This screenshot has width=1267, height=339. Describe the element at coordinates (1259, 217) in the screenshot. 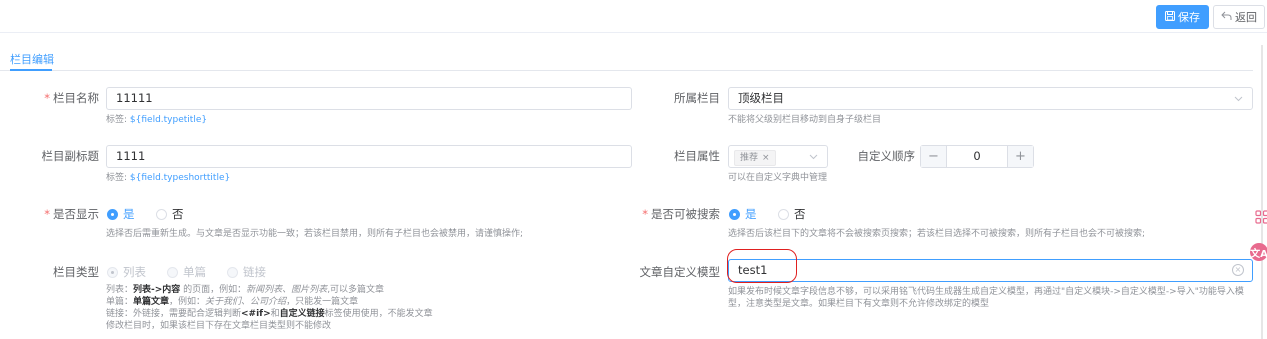

I see `grid-apps-icon` at that location.